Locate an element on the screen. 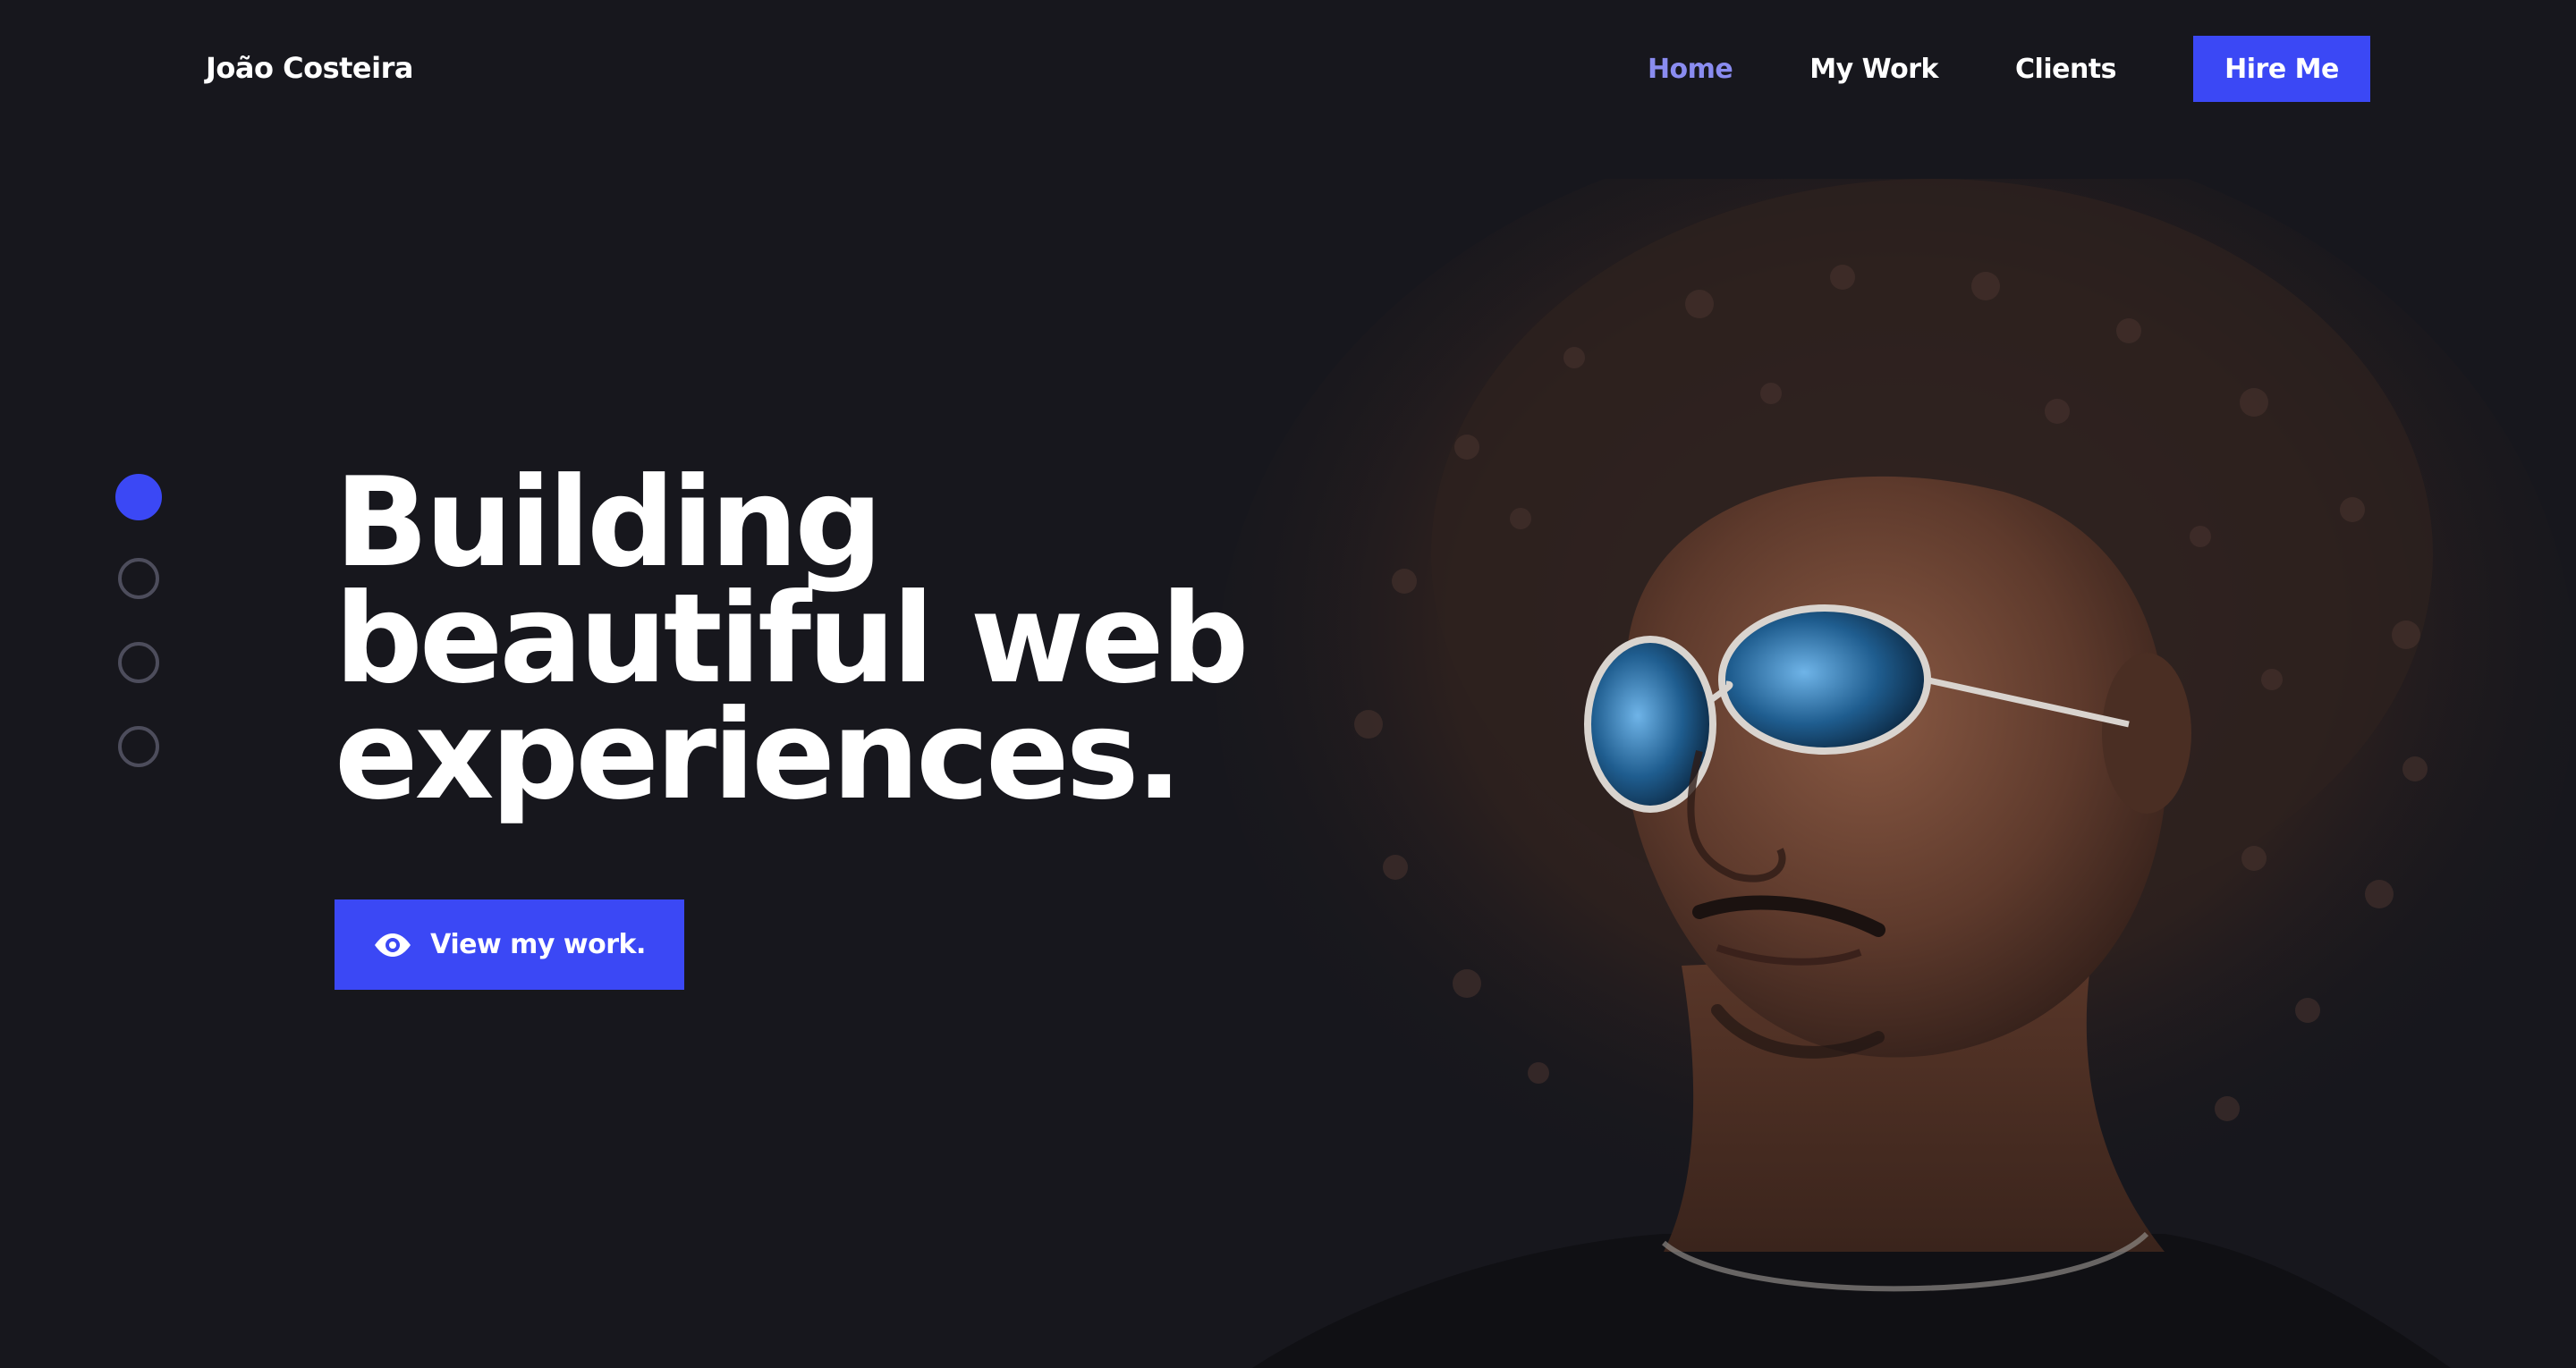 This screenshot has width=2576, height=1368. headline-line-1: Building is located at coordinates (609, 523).